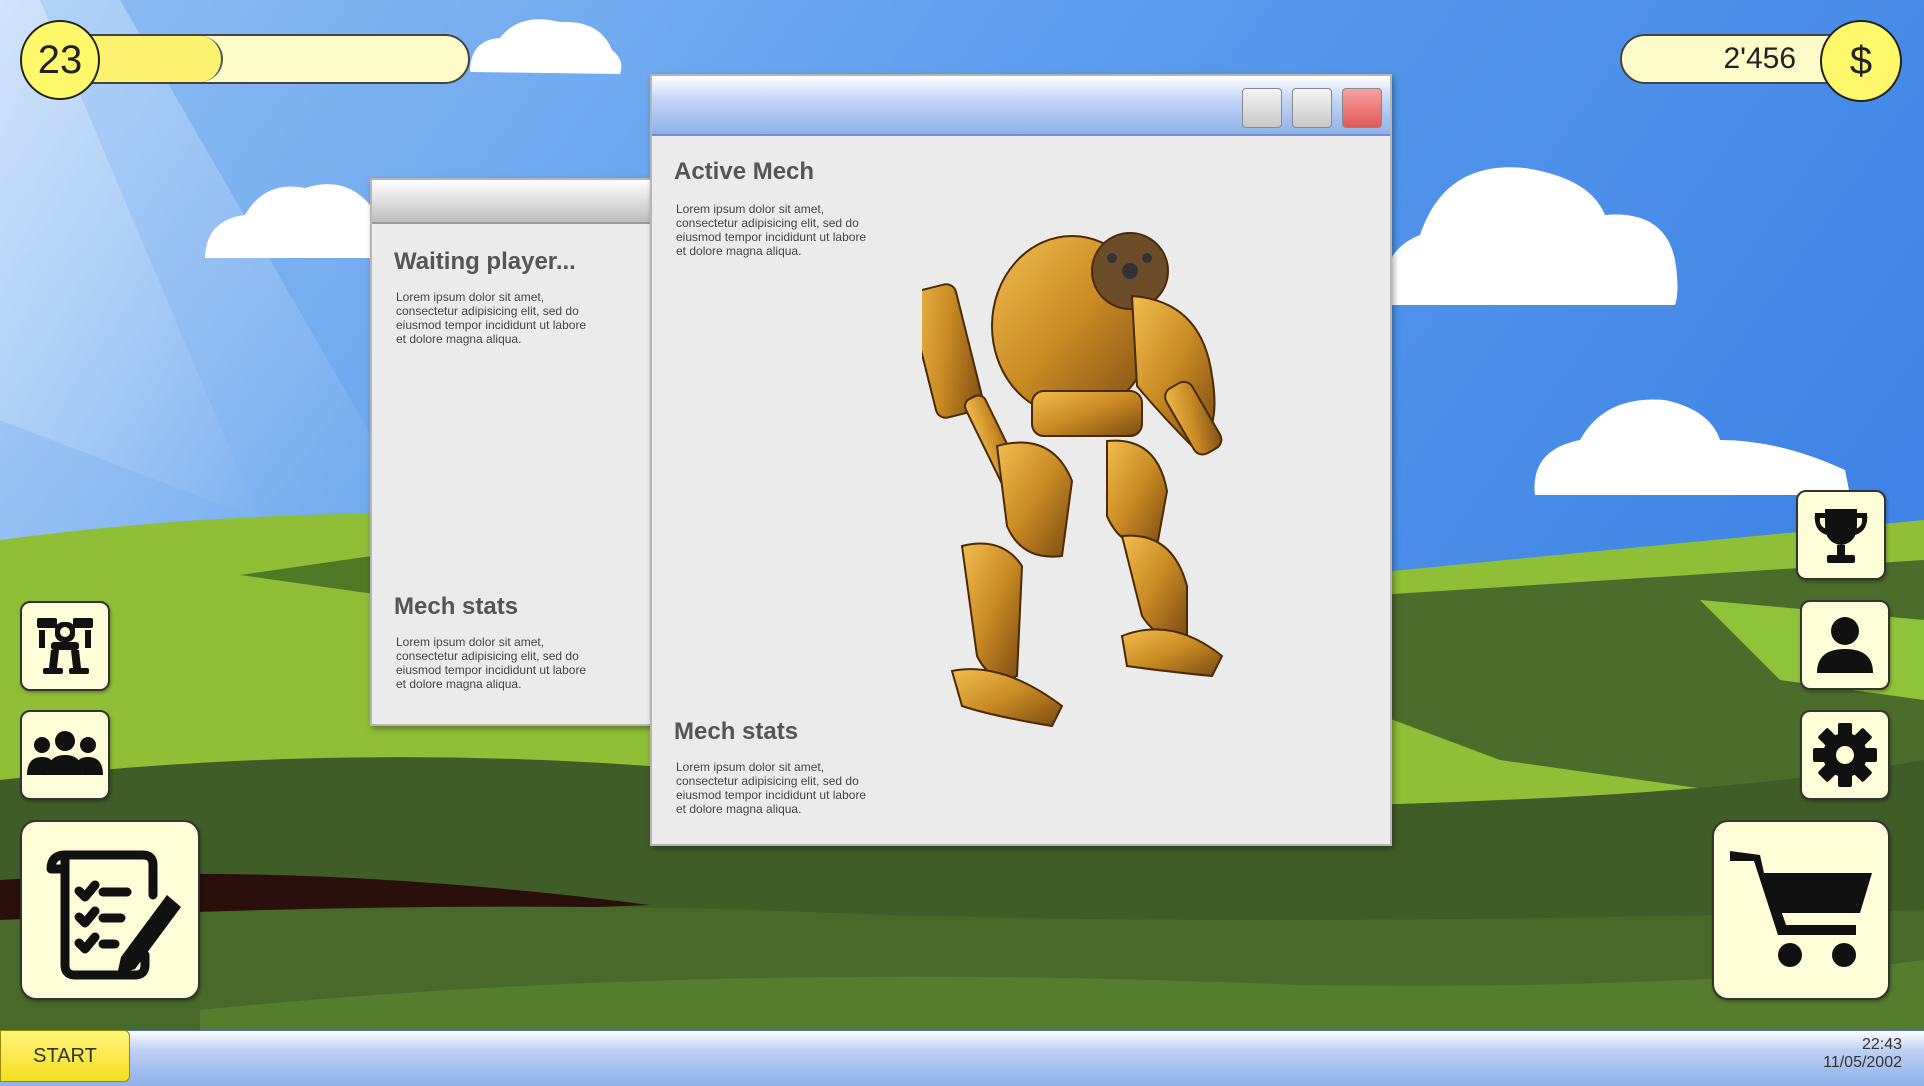 The height and width of the screenshot is (1086, 1924). I want to click on start-button: START, so click(65, 1056).